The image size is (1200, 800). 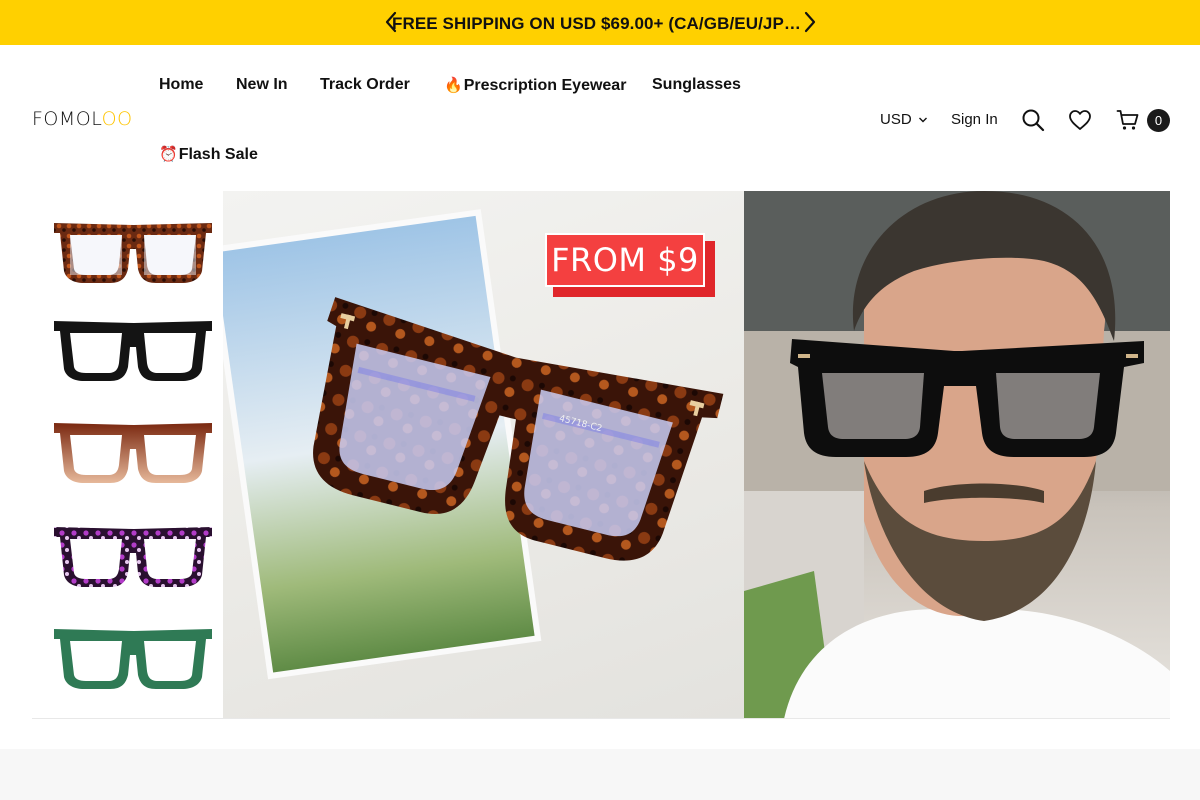 I want to click on nav-label: Home, so click(x=181, y=84).